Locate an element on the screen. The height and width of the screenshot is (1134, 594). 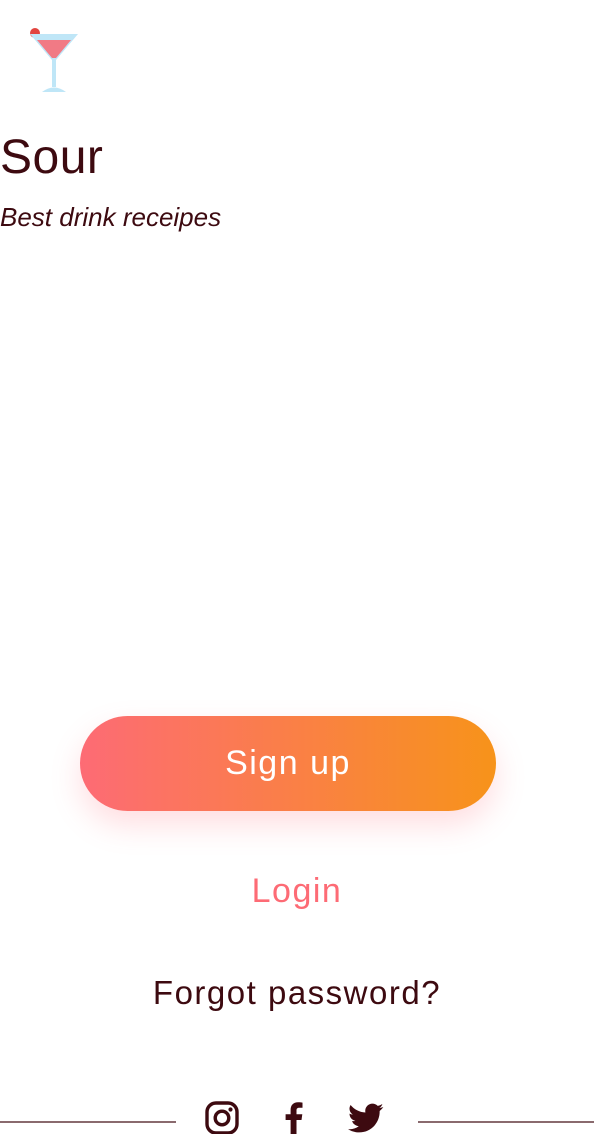
signup-button: Sign up is located at coordinates (288, 763).